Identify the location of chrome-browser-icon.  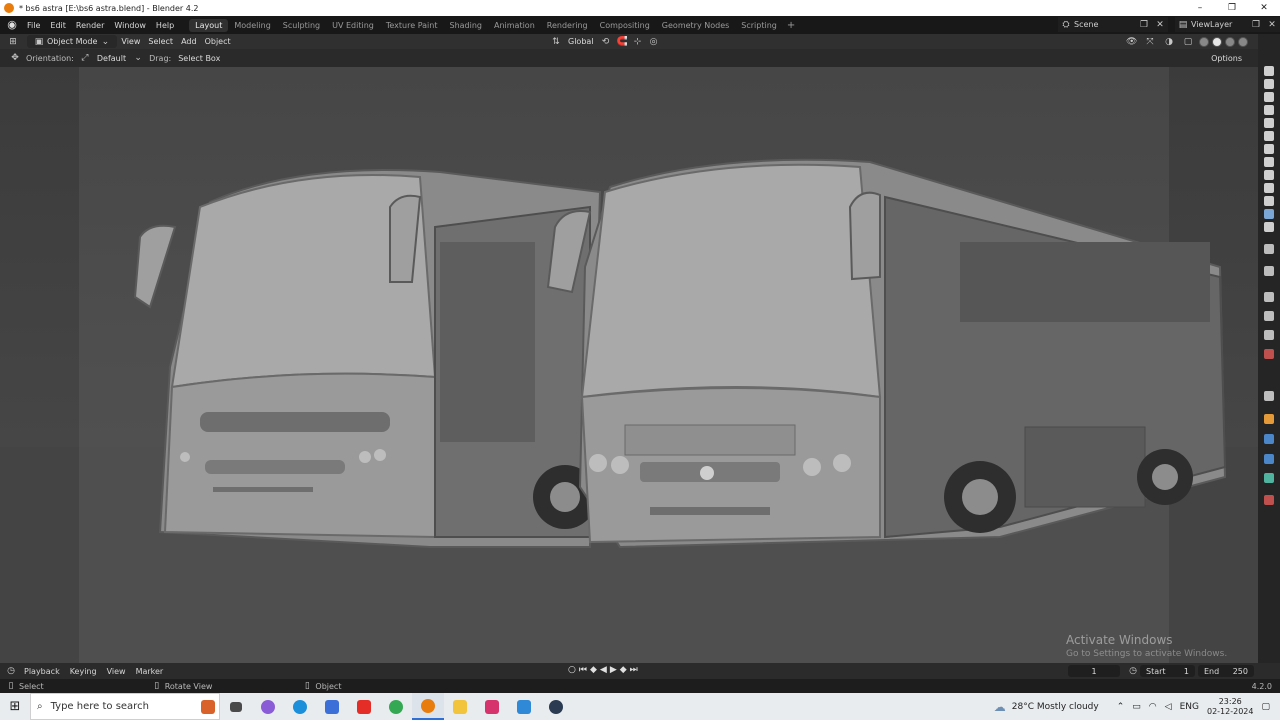
(396, 706).